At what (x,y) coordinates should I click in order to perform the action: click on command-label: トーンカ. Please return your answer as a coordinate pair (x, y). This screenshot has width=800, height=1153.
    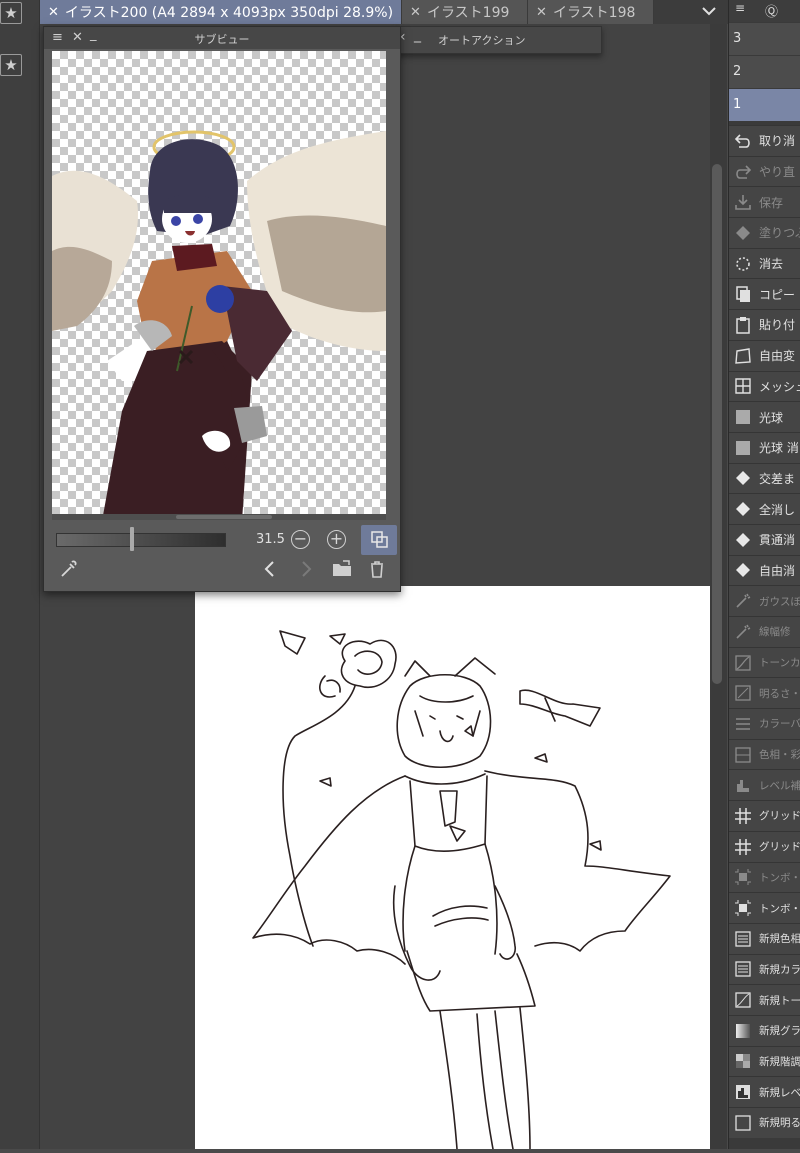
    Looking at the image, I should click on (779, 663).